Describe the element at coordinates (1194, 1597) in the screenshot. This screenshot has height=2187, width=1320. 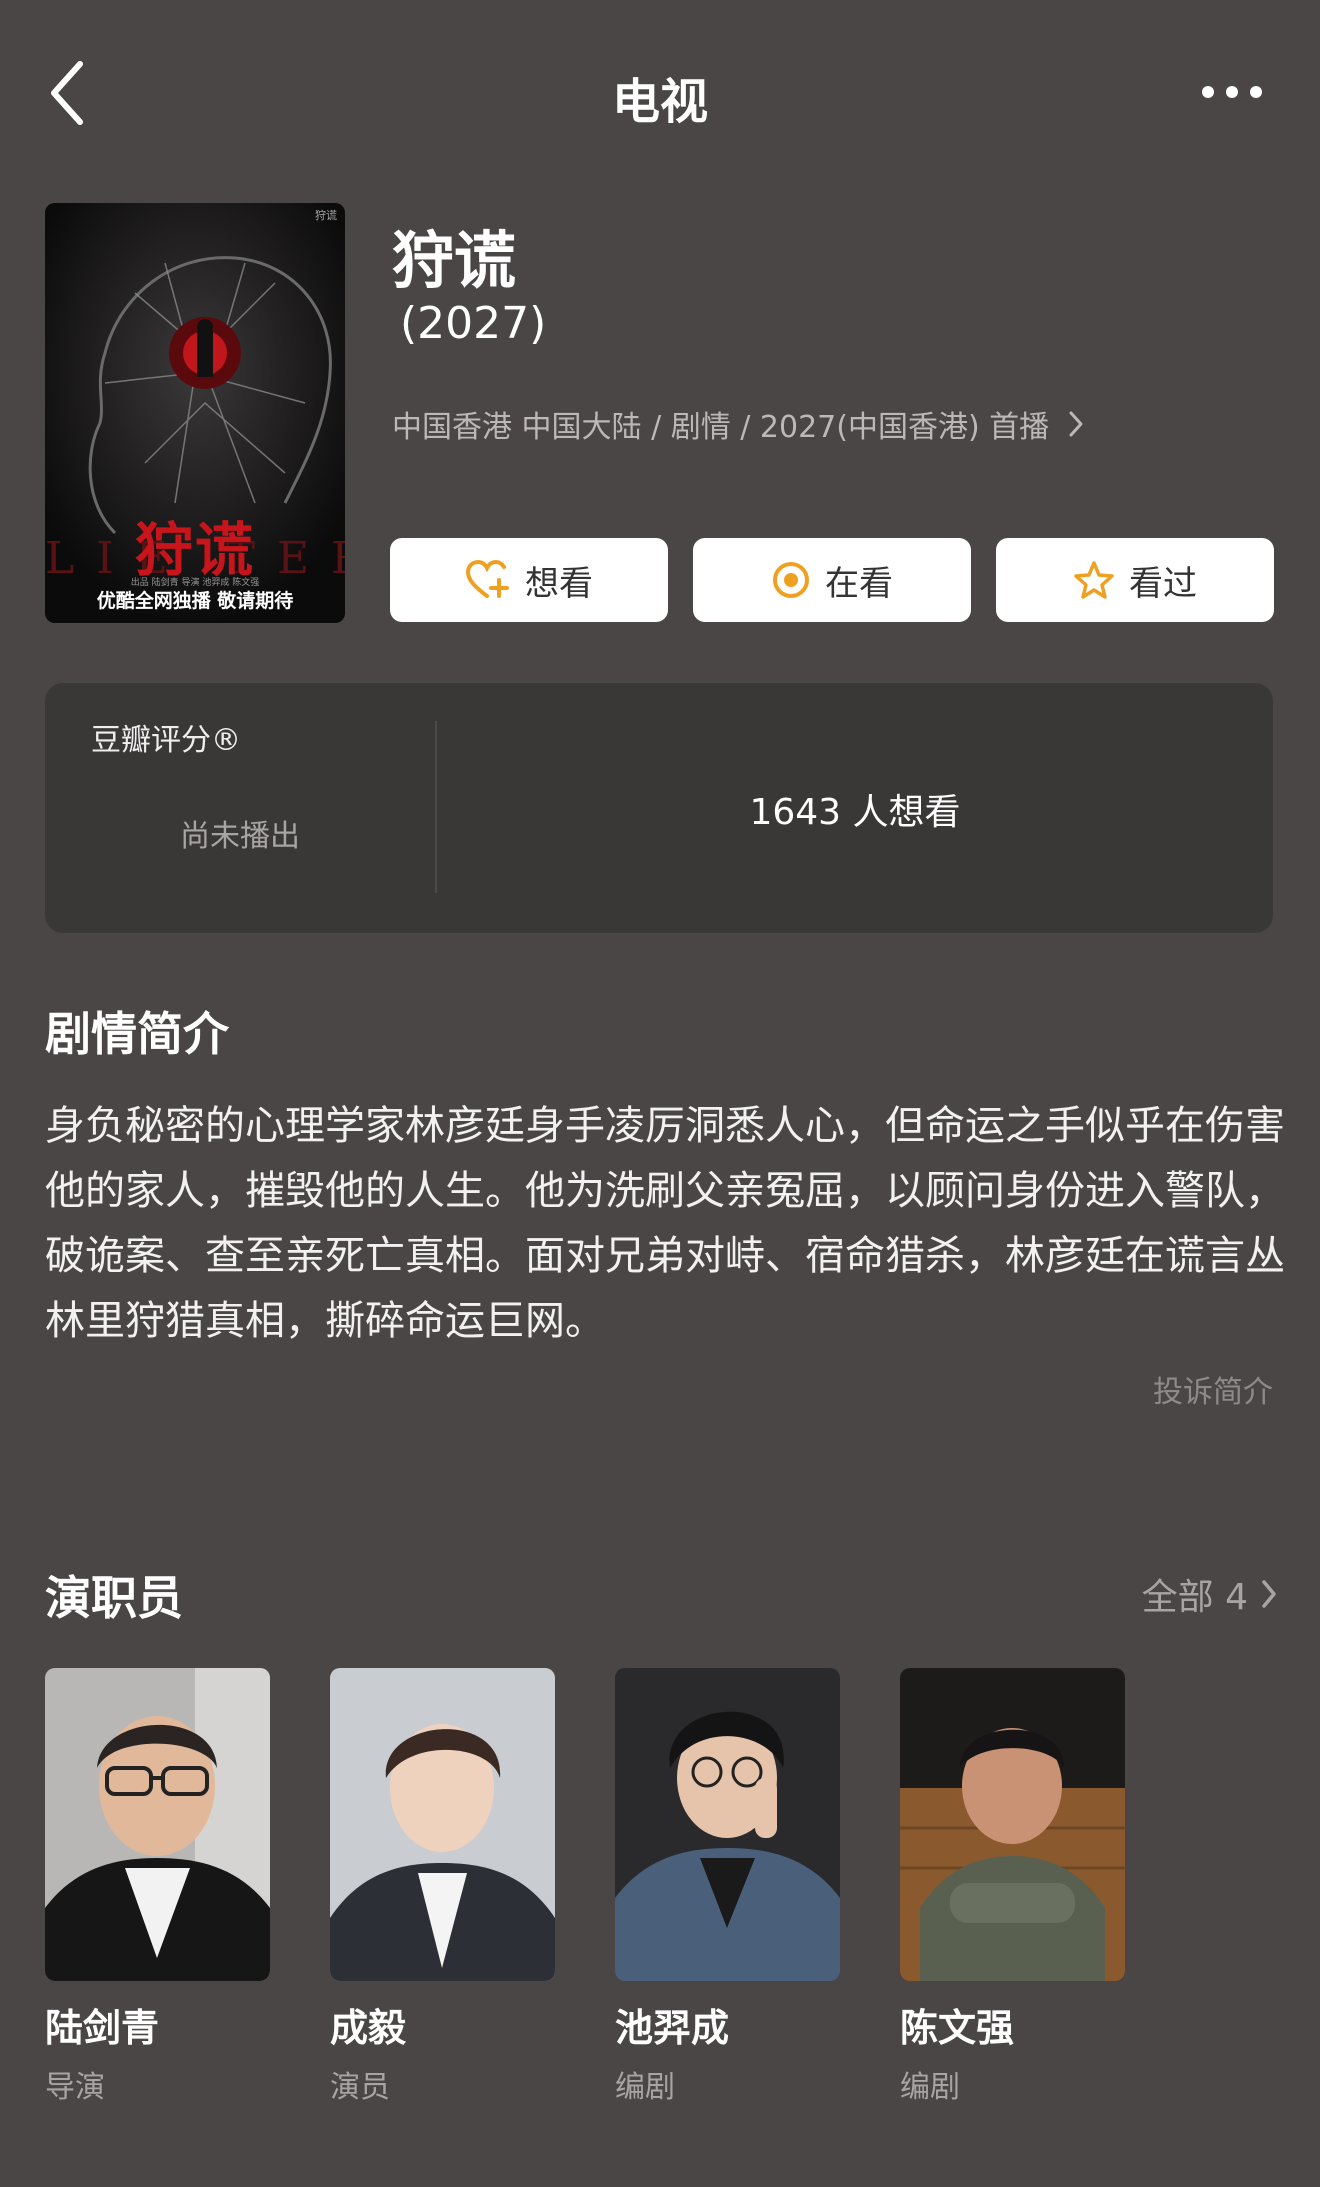
I see `cast-all-label: 全部 4` at that location.